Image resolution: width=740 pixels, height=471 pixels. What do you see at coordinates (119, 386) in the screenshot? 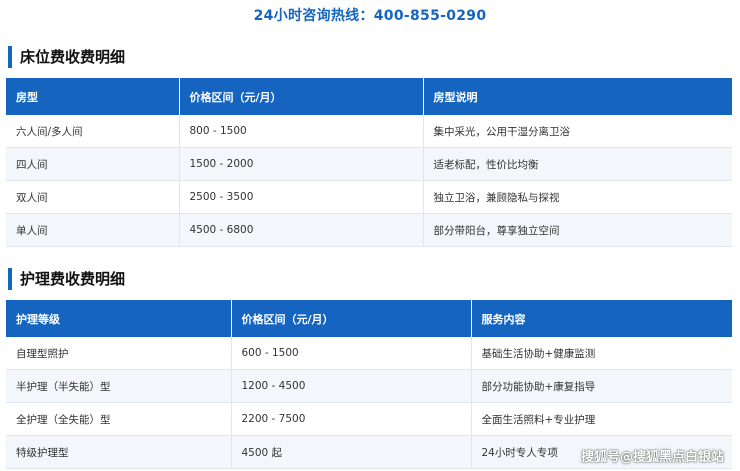
I see `care-level-cell: 半护理（半失能）型` at bounding box center [119, 386].